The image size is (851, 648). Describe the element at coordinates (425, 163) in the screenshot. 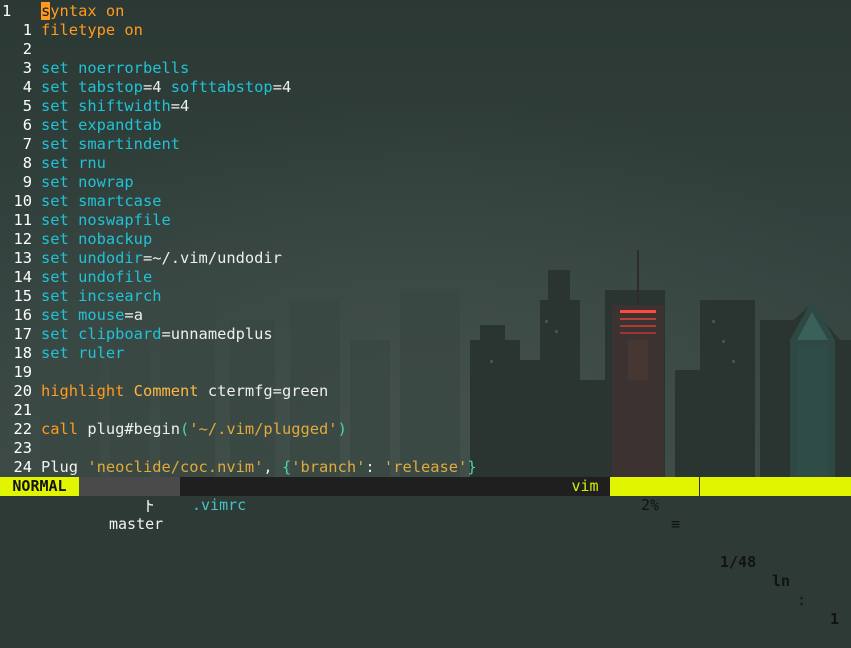

I see `code-line: 8 set rnu` at that location.